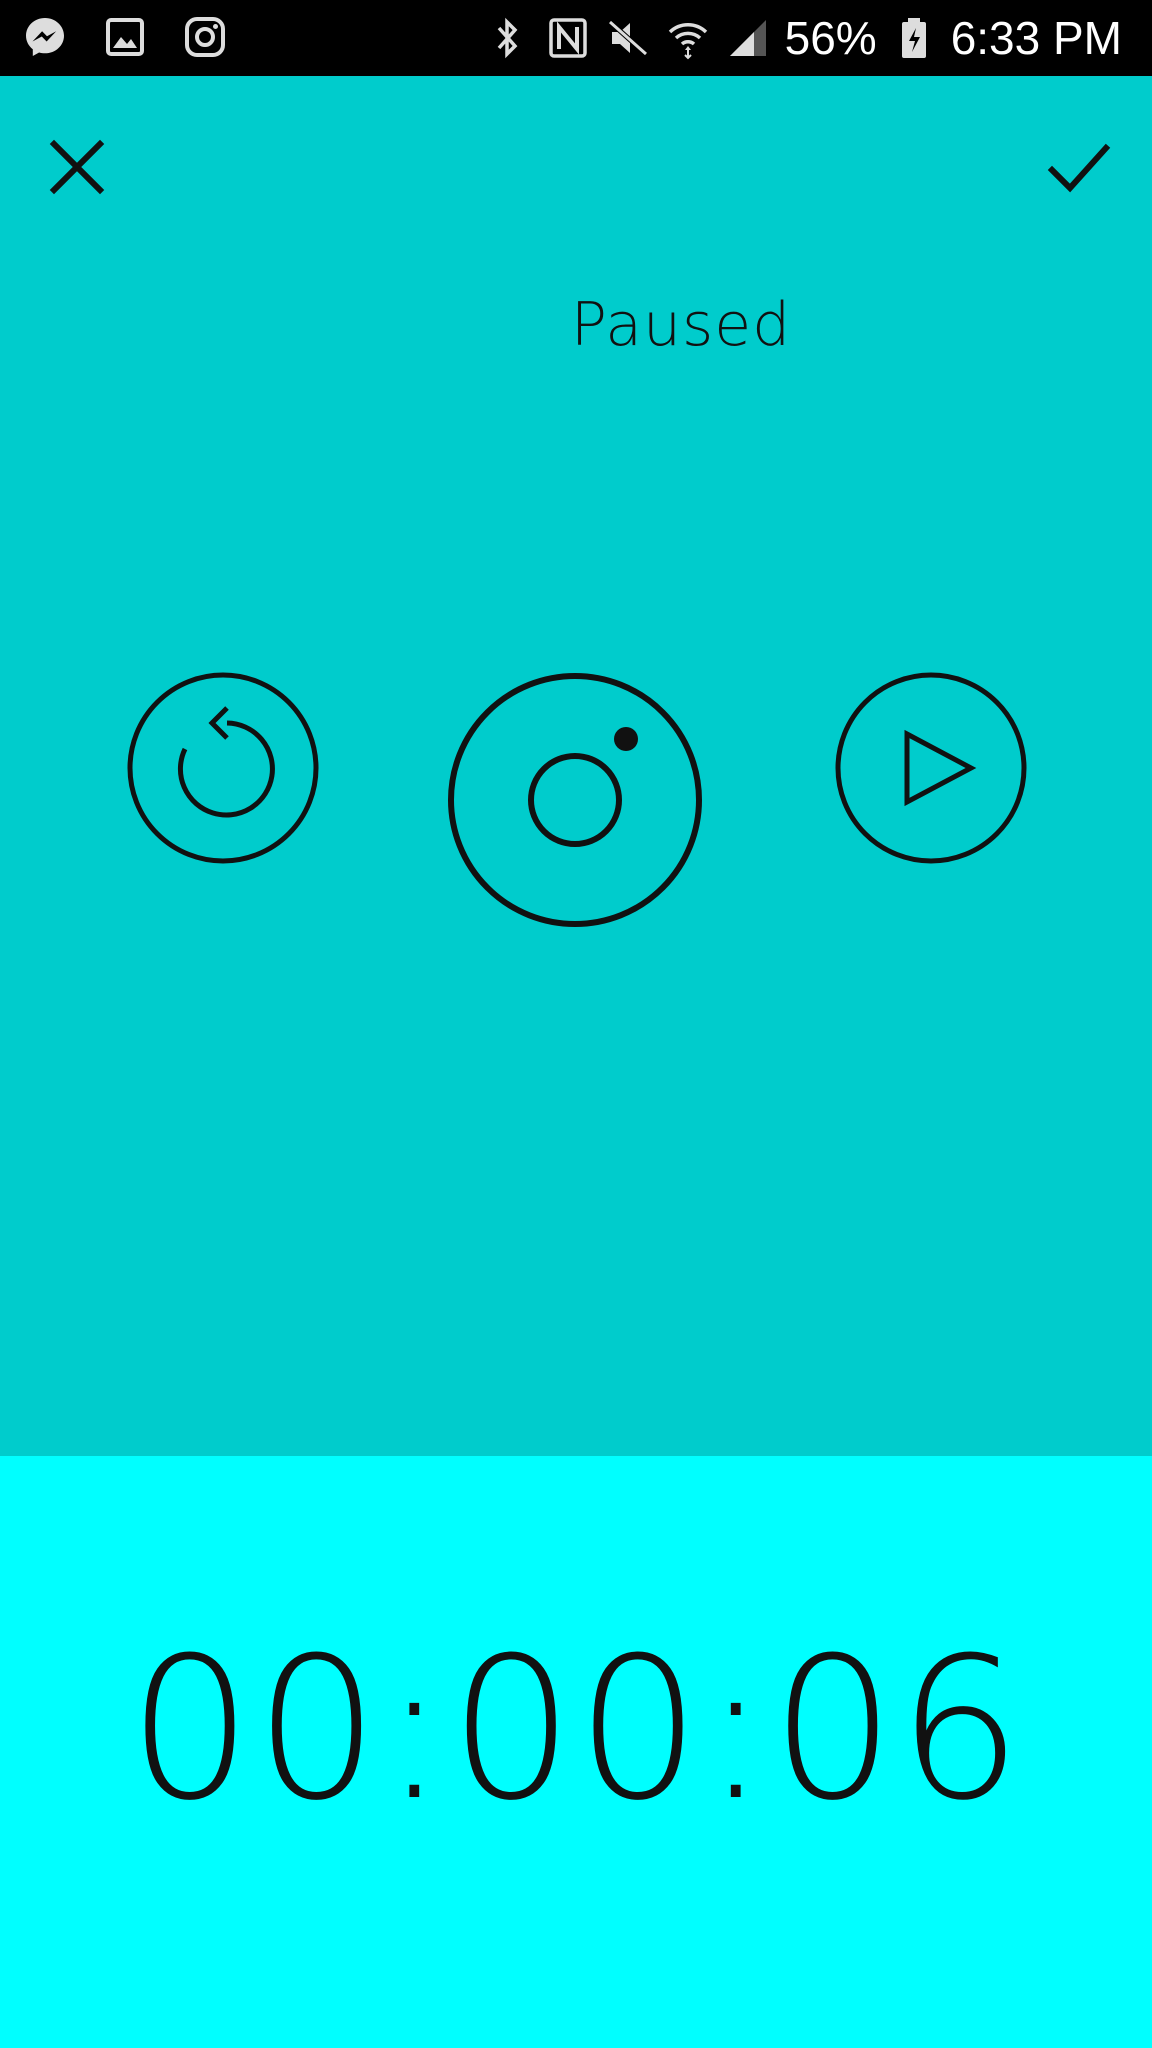  I want to click on bluetooth-icon, so click(508, 38).